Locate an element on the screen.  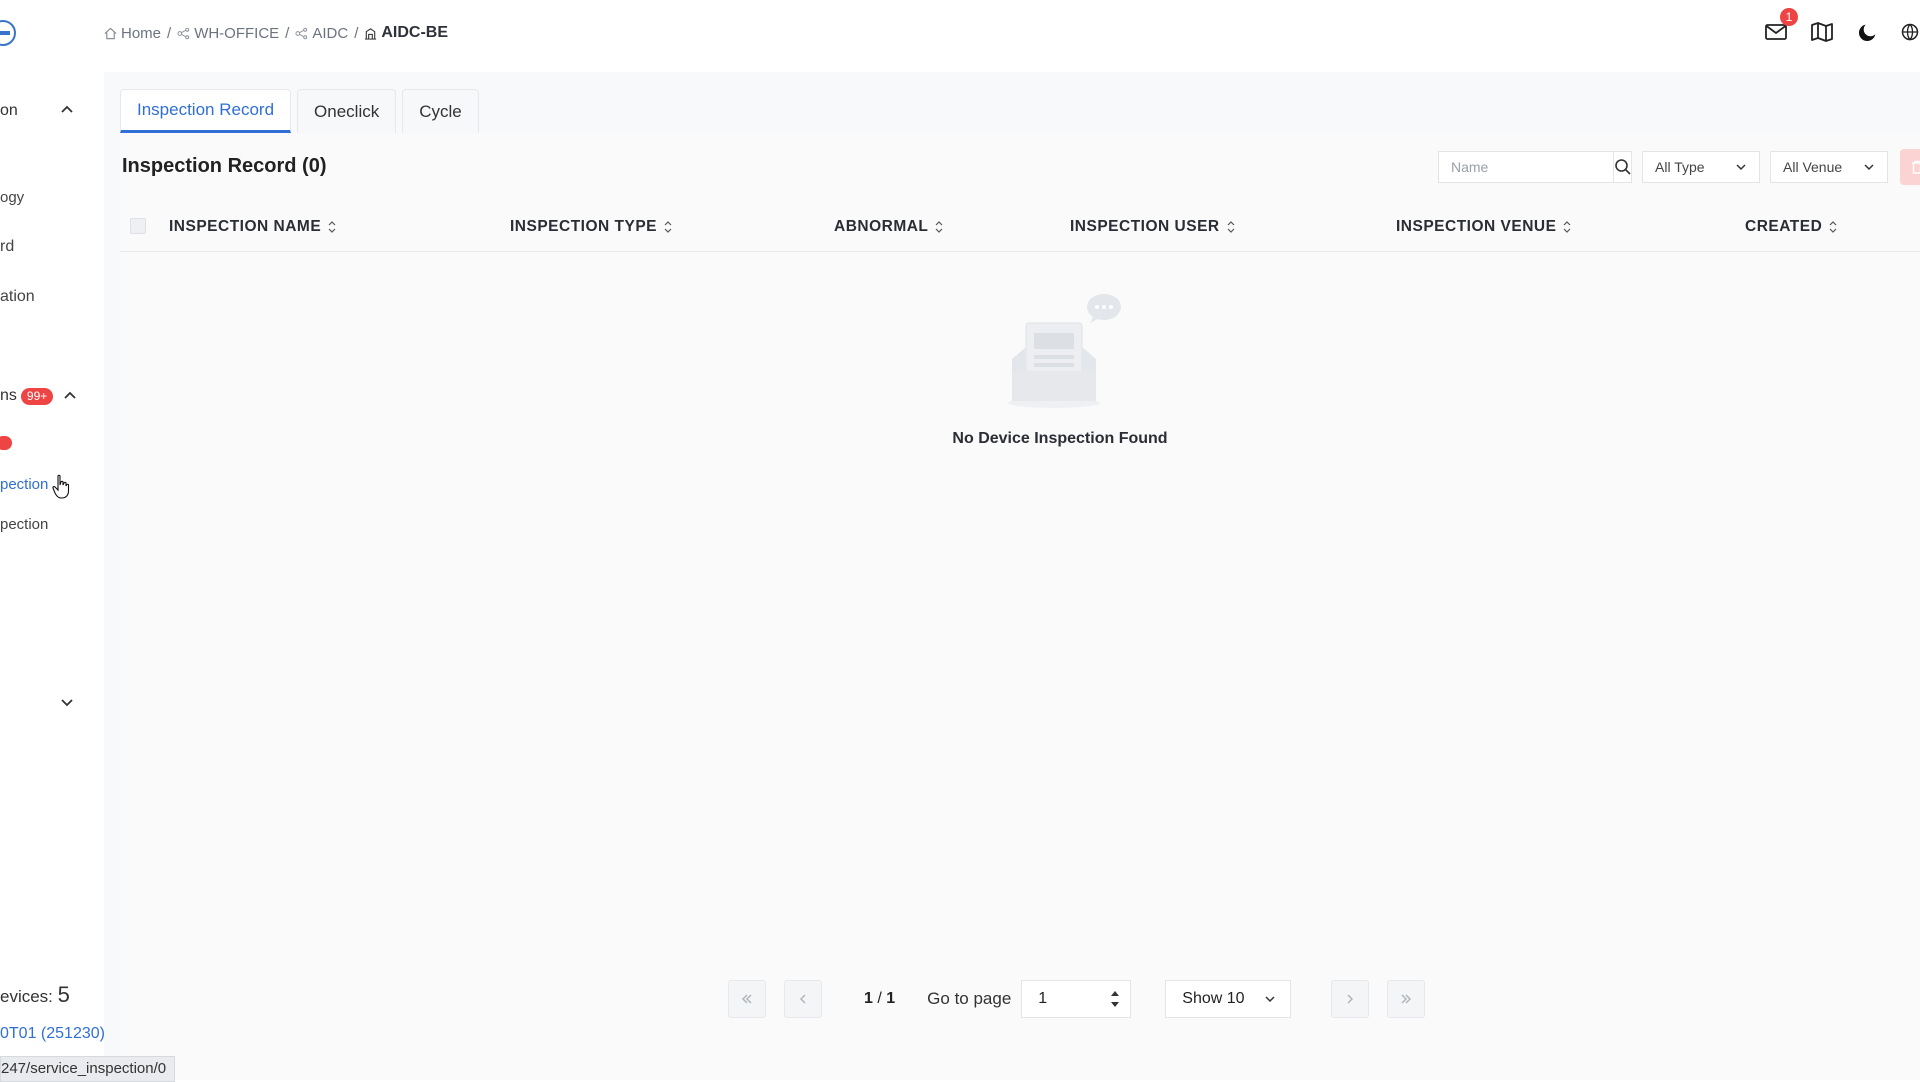
sidebar-item-record: rd is located at coordinates (7, 247).